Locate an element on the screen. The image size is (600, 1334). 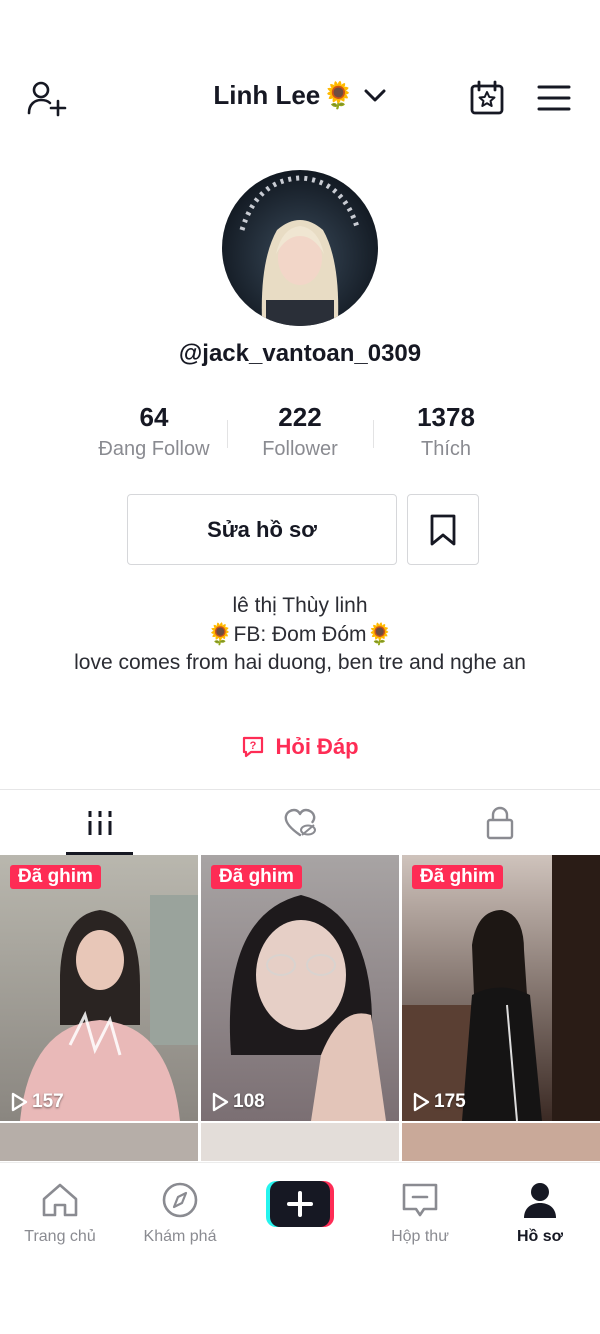
play-count: 108 is located at coordinates (238, 1102).